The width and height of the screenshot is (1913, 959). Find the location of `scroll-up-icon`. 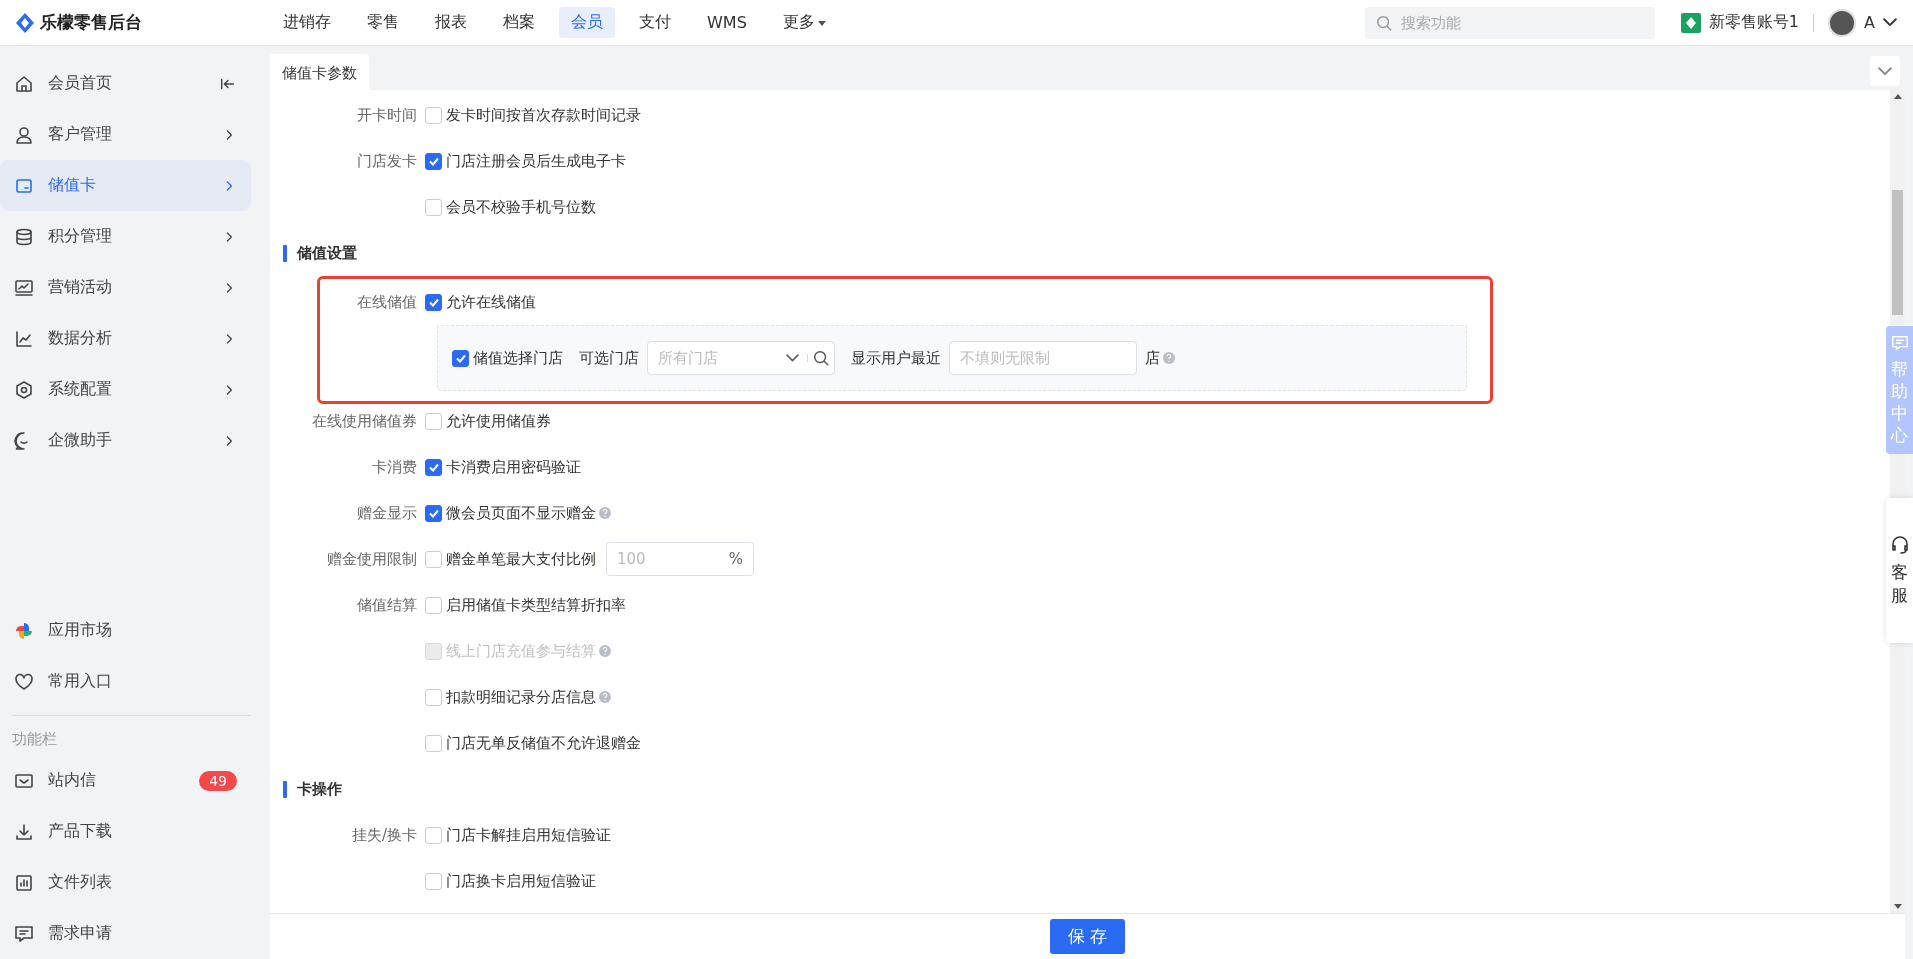

scroll-up-icon is located at coordinates (1897, 96).